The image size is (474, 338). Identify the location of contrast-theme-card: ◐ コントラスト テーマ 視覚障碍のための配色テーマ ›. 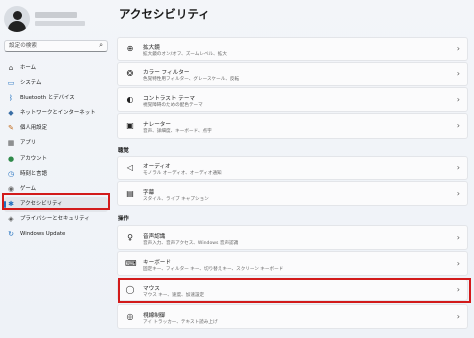
(292, 99).